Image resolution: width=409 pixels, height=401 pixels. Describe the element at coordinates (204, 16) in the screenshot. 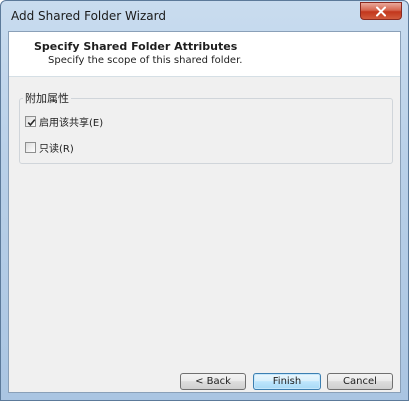

I see `title-bar: Add Shared Folder Wizard` at that location.